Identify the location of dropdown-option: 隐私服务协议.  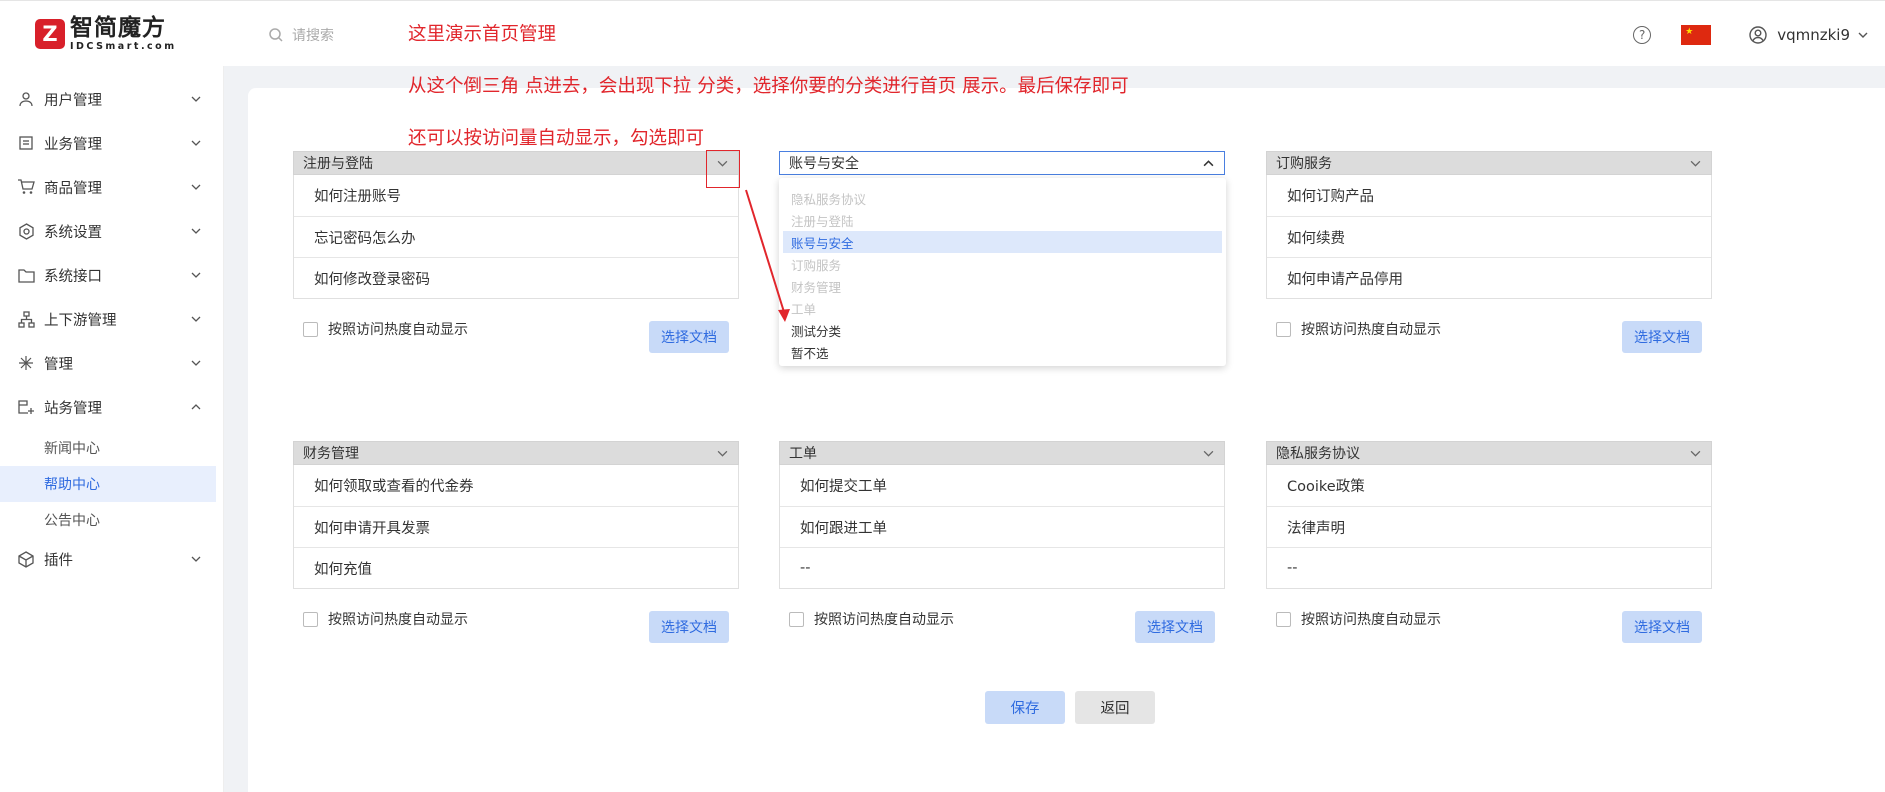
(1002, 198).